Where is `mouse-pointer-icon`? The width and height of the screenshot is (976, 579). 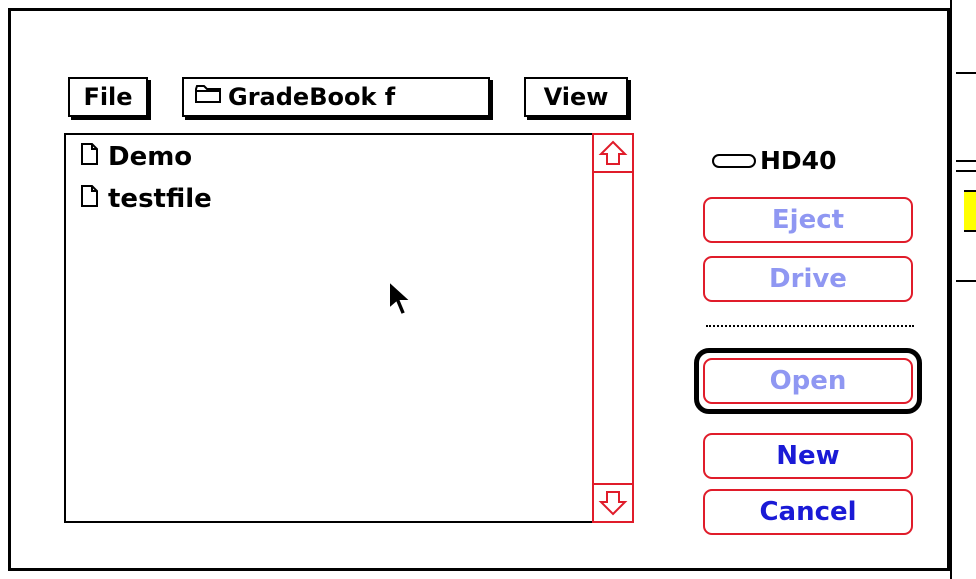 mouse-pointer-icon is located at coordinates (401, 302).